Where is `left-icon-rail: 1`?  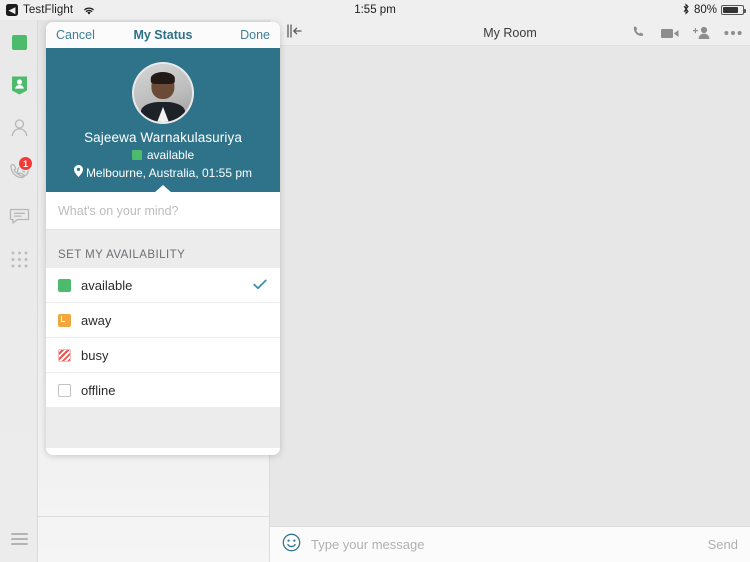 left-icon-rail: 1 is located at coordinates (19, 291).